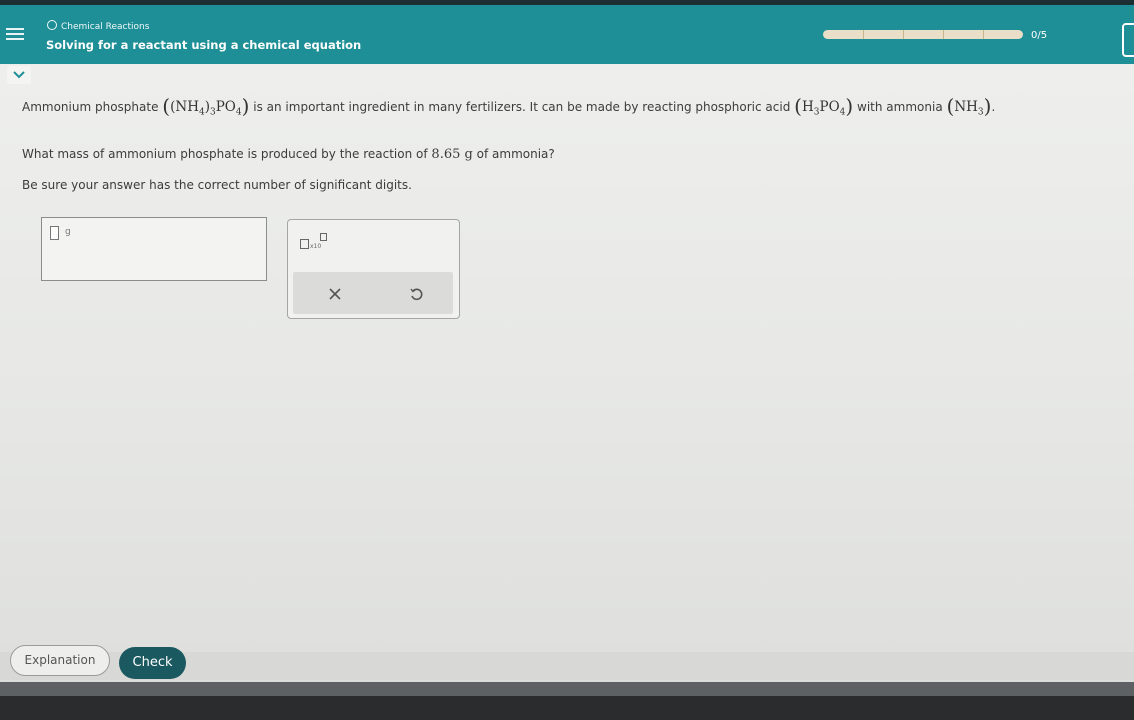  Describe the element at coordinates (416, 294) in the screenshot. I see `undo-icon` at that location.